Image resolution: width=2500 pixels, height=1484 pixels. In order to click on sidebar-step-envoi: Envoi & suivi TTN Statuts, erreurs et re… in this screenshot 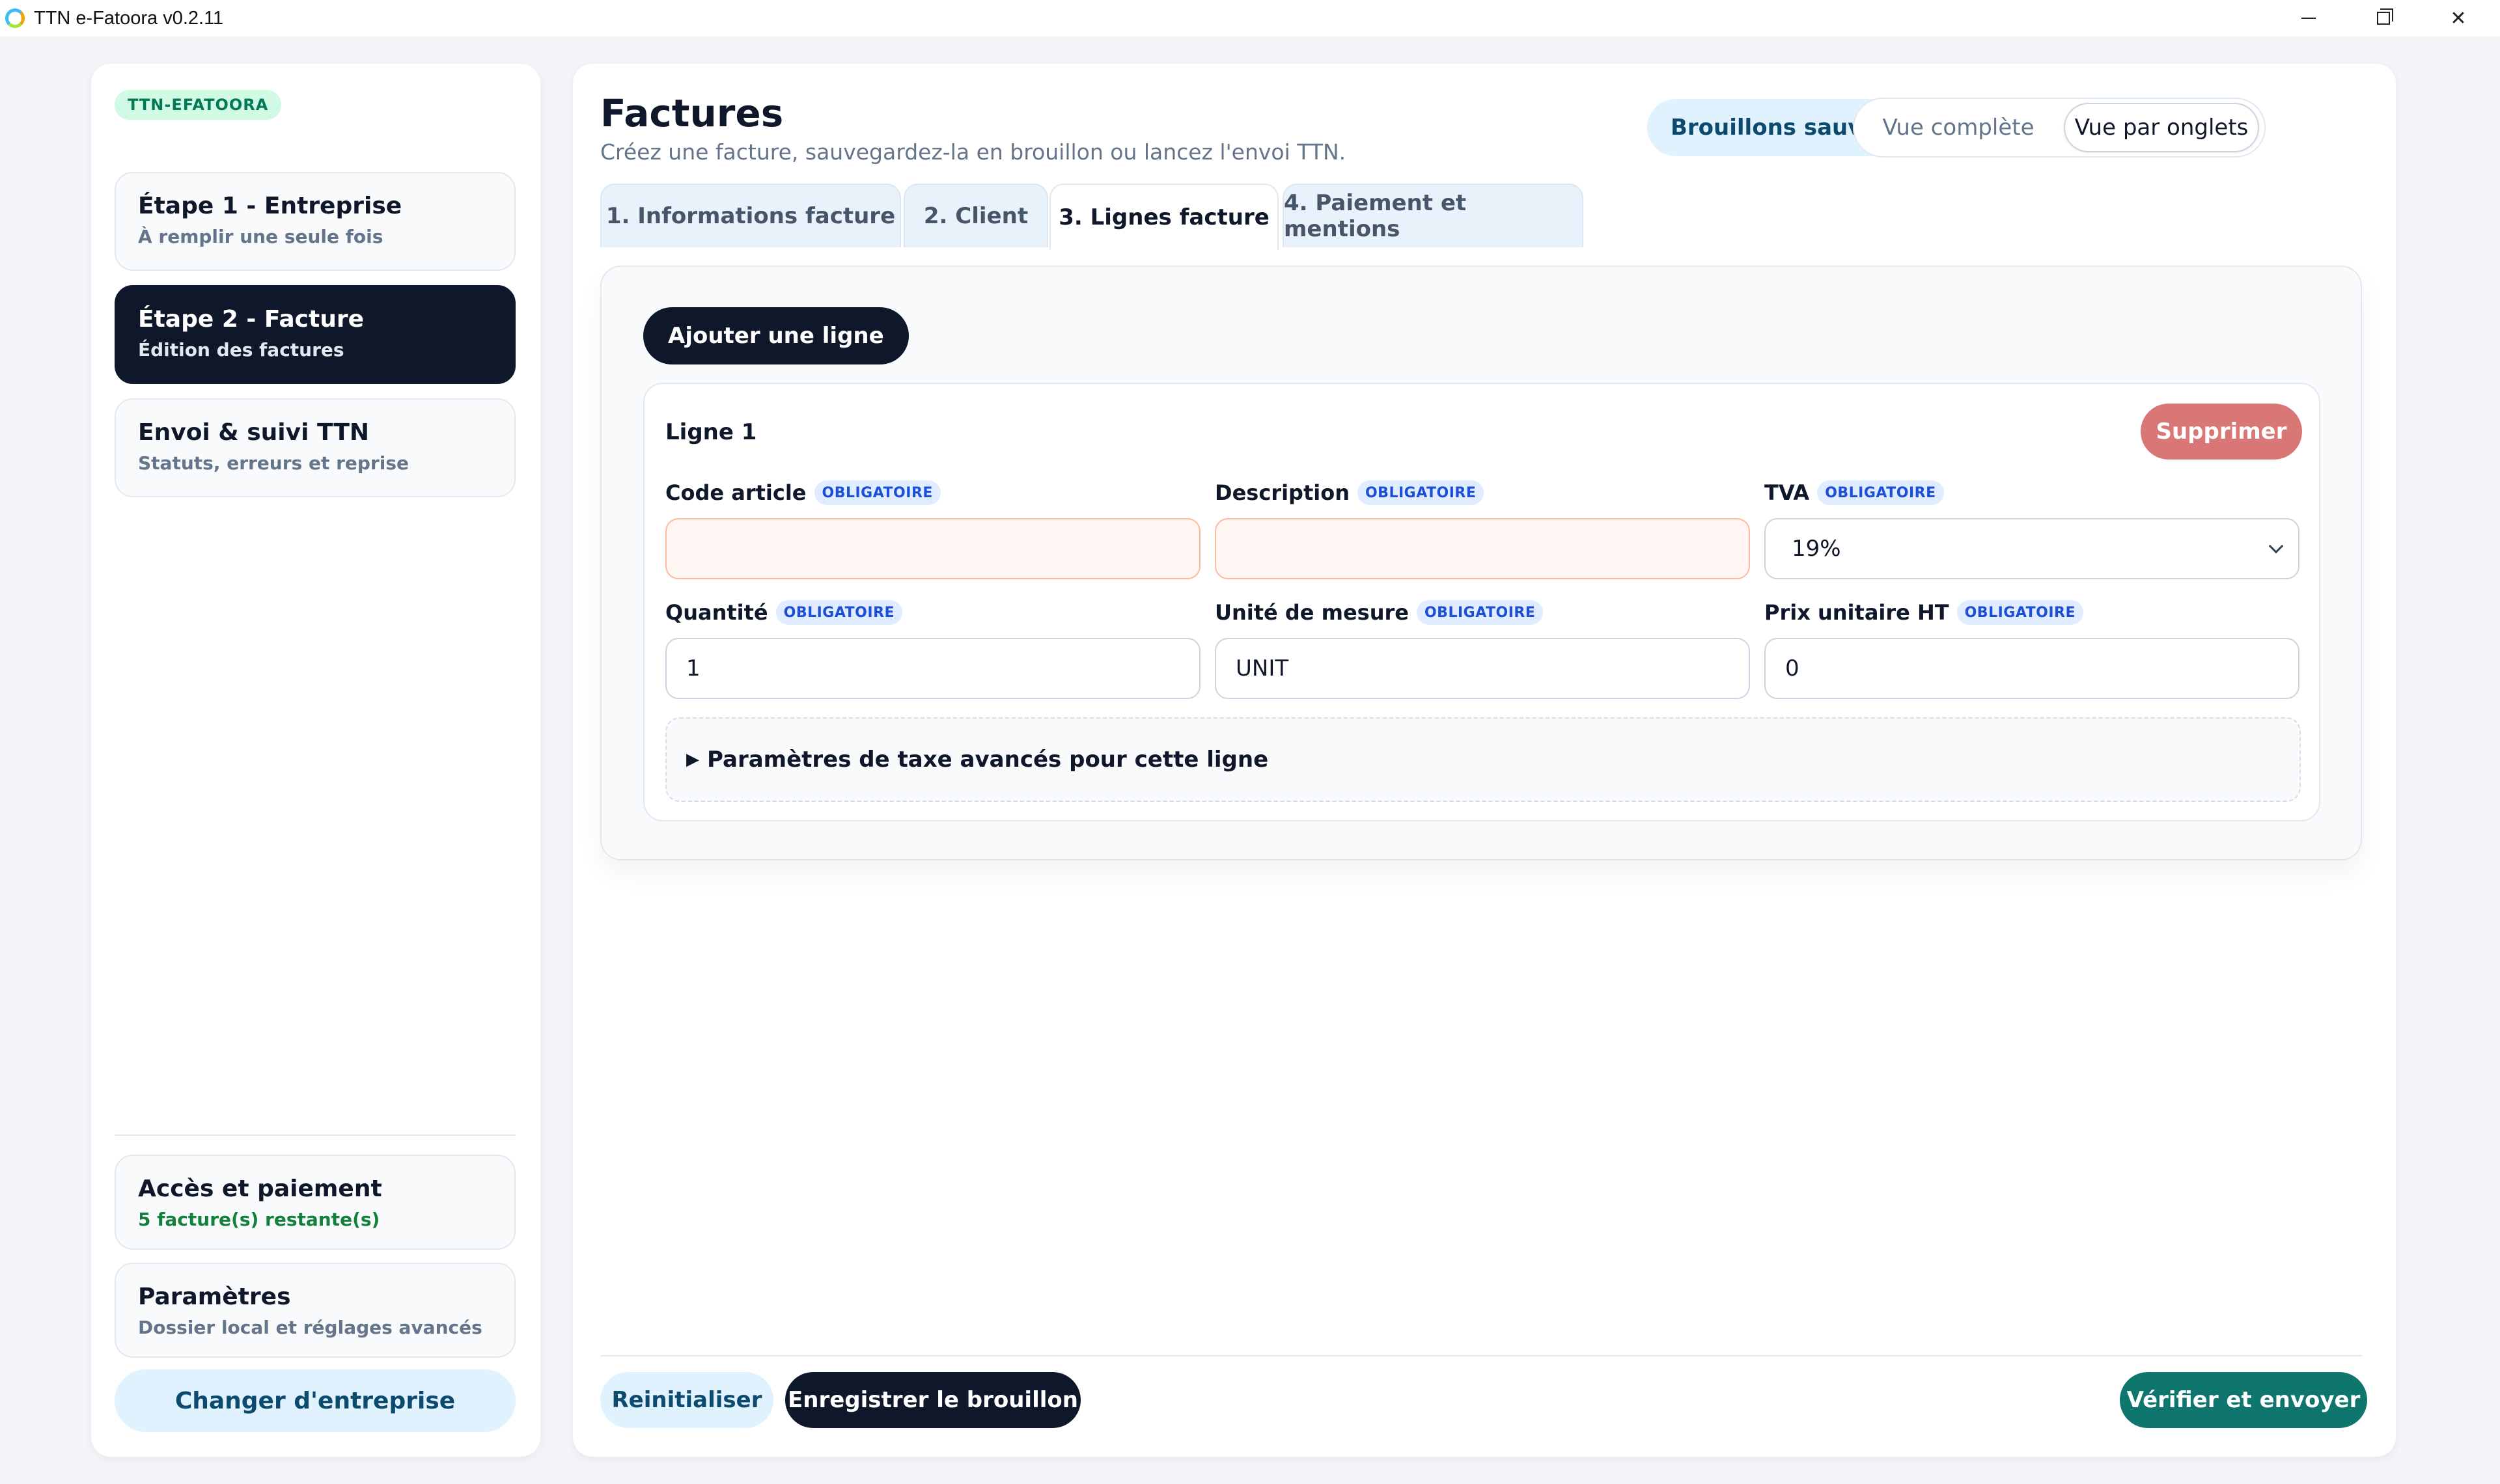, I will do `click(315, 447)`.